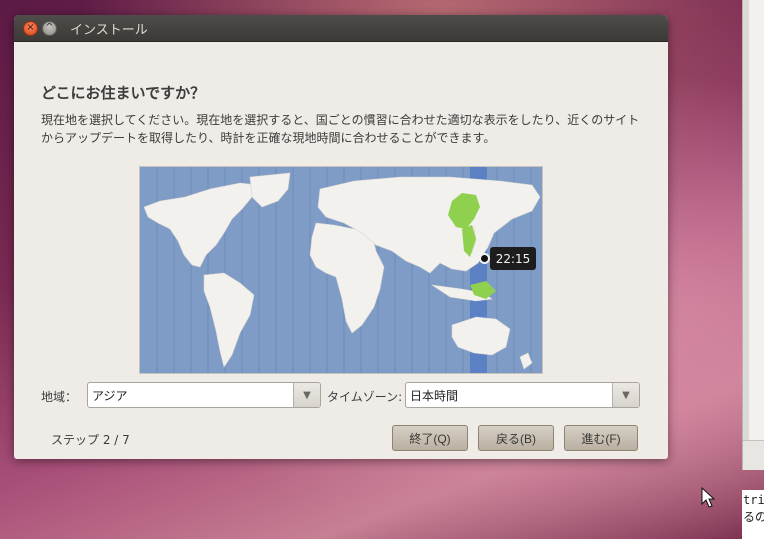  I want to click on background-window-corner, so click(753, 455).